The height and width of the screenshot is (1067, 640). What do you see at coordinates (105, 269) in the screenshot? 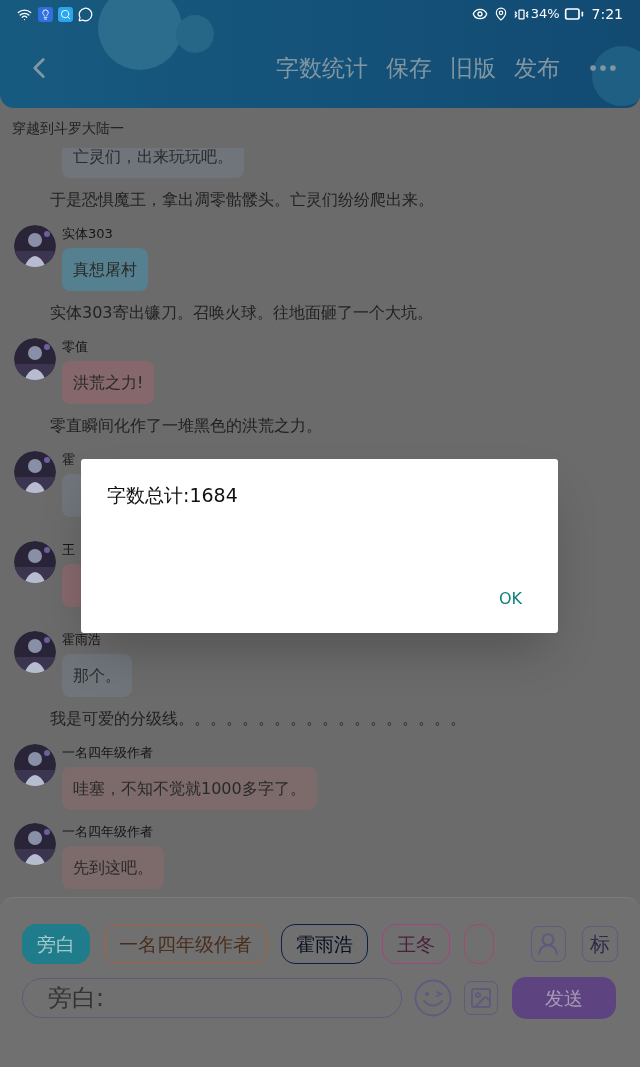
I see `message-bubble: 真想屠村` at bounding box center [105, 269].